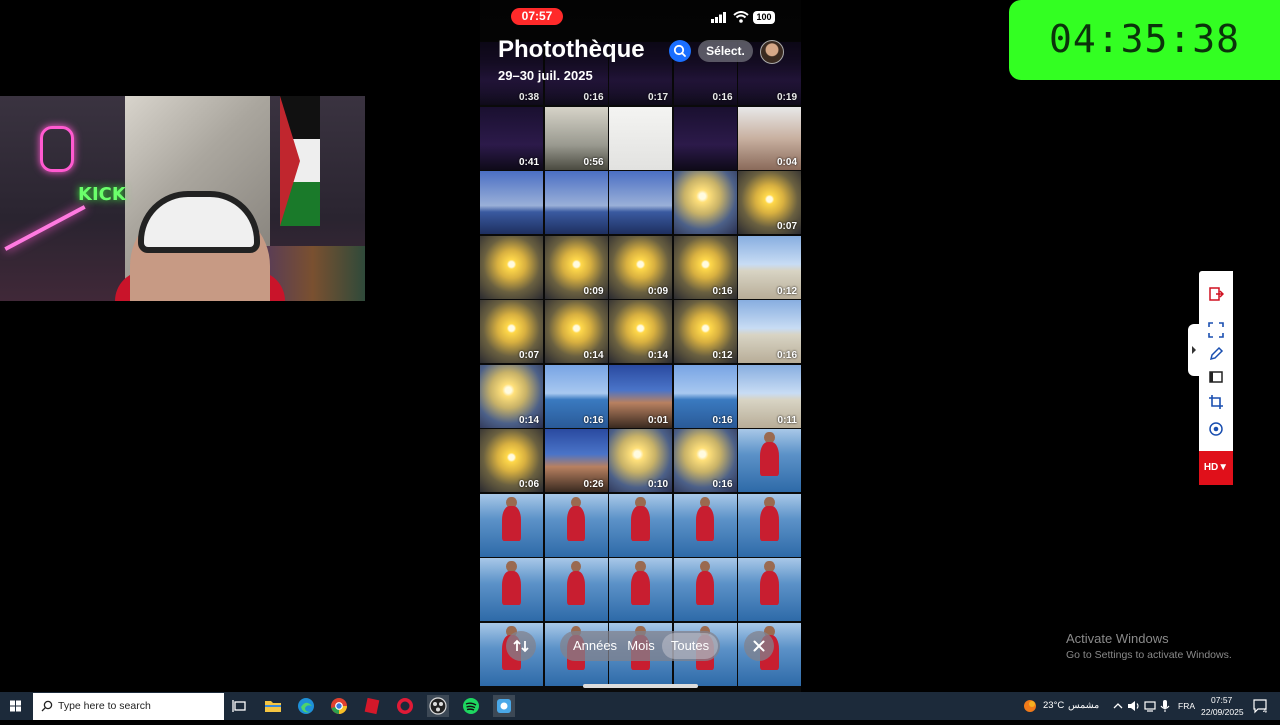  I want to click on chrome-icon, so click(339, 706).